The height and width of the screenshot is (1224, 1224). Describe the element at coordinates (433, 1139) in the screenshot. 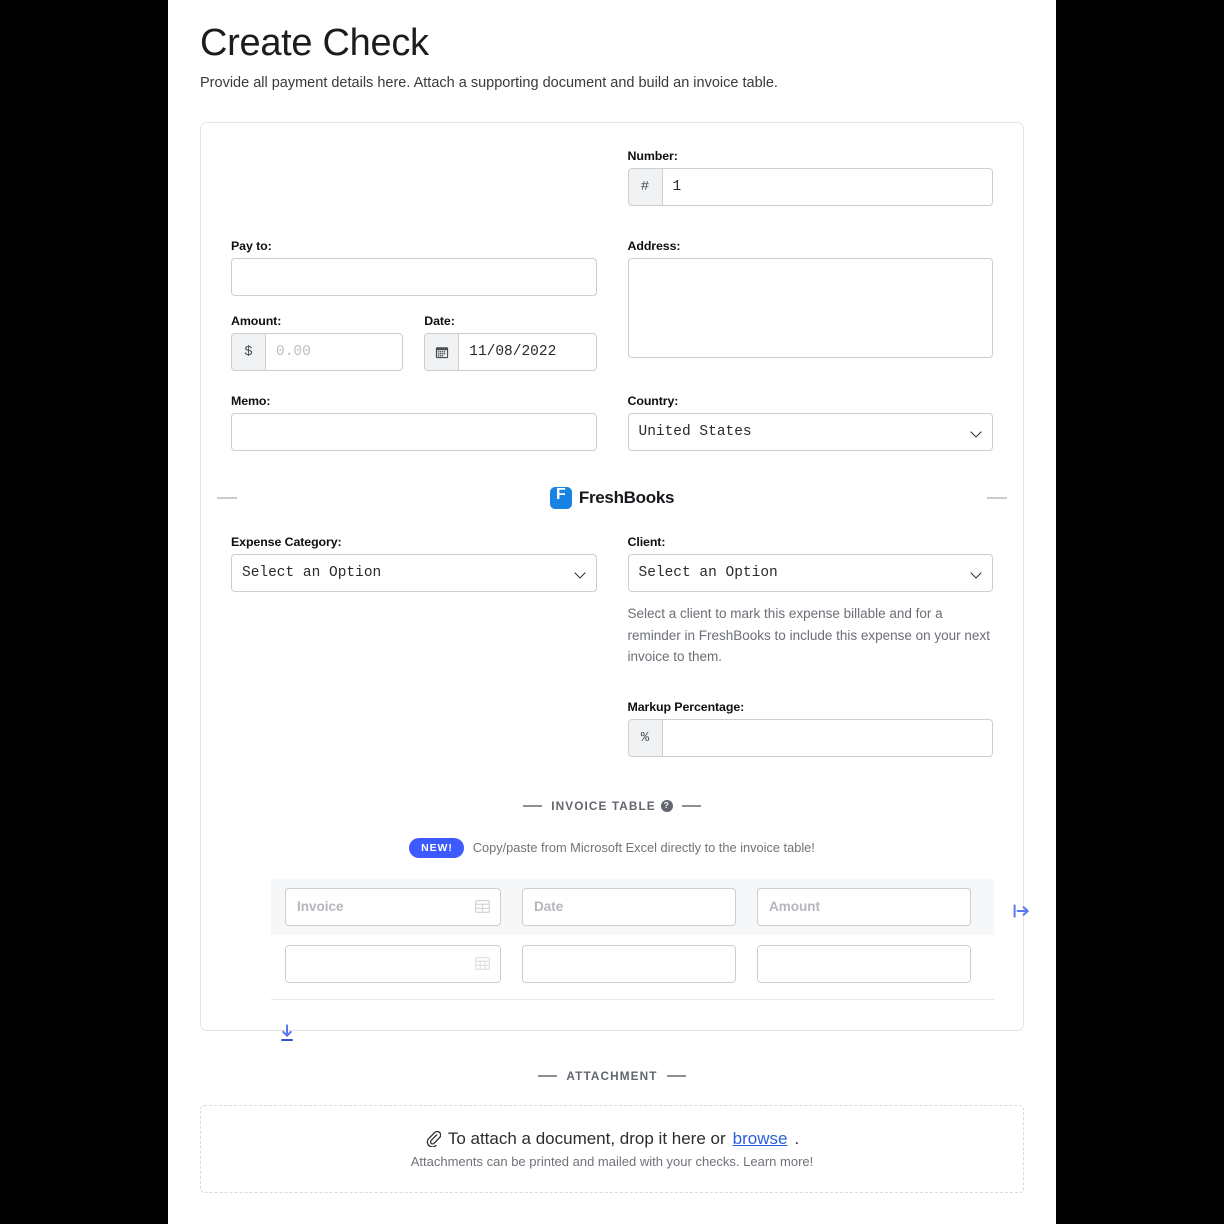

I see `paperclip-icon` at that location.